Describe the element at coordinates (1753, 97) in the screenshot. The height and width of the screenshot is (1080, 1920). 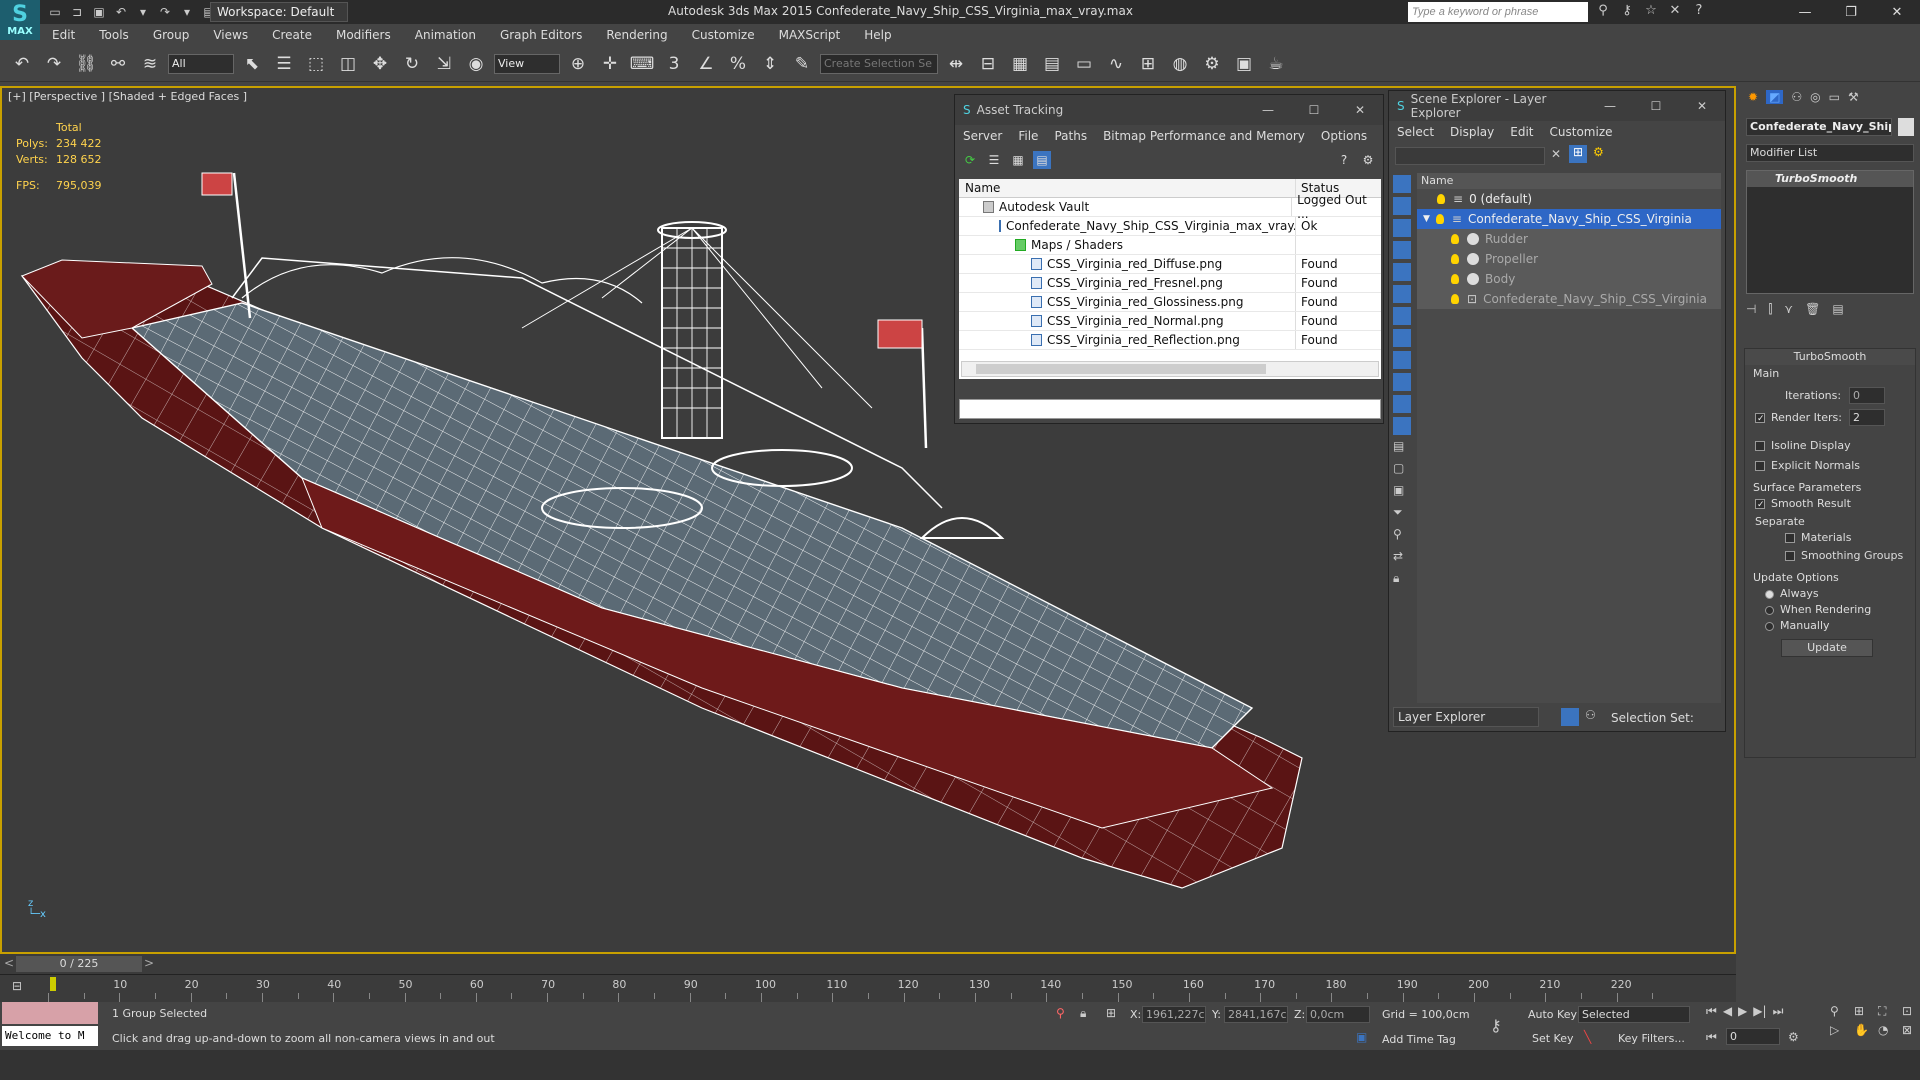
I see `create-tab-icon: ✹` at that location.